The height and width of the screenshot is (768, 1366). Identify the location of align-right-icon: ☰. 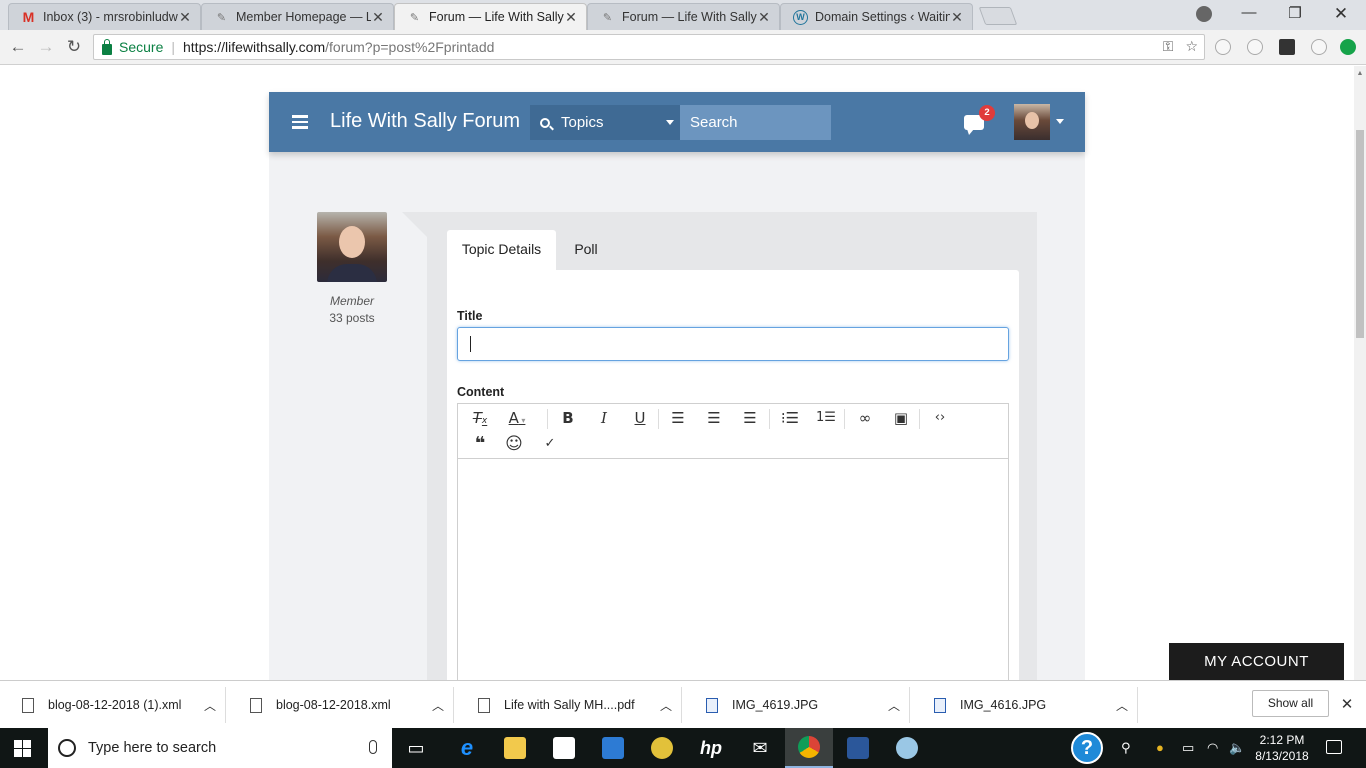
(750, 418).